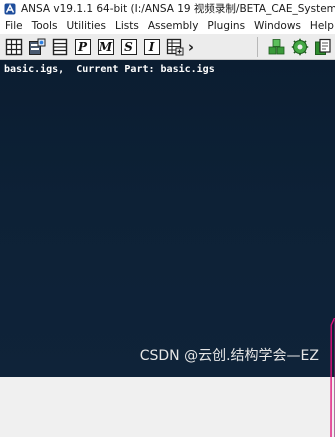 Image resolution: width=335 pixels, height=437 pixels. Describe the element at coordinates (277, 26) in the screenshot. I see `menu-windows: Windows` at that location.